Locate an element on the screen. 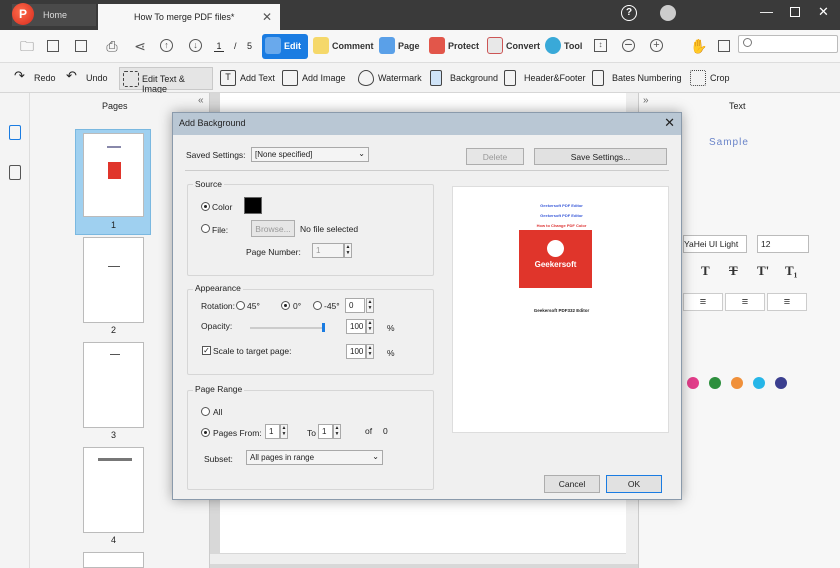 This screenshot has height=568, width=840. print-icon: ⎙ is located at coordinates (112, 46).